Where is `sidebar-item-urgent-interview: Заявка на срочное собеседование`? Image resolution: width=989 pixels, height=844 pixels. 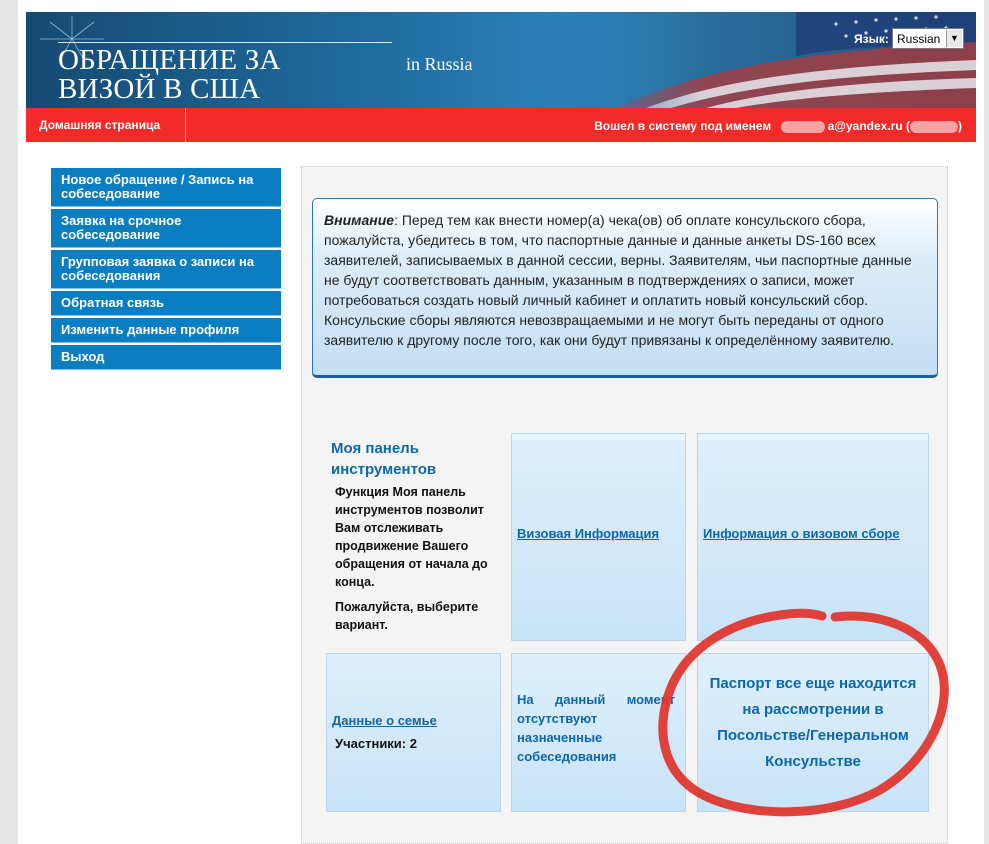
sidebar-item-urgent-interview: Заявка на срочное собеседование is located at coordinates (166, 228).